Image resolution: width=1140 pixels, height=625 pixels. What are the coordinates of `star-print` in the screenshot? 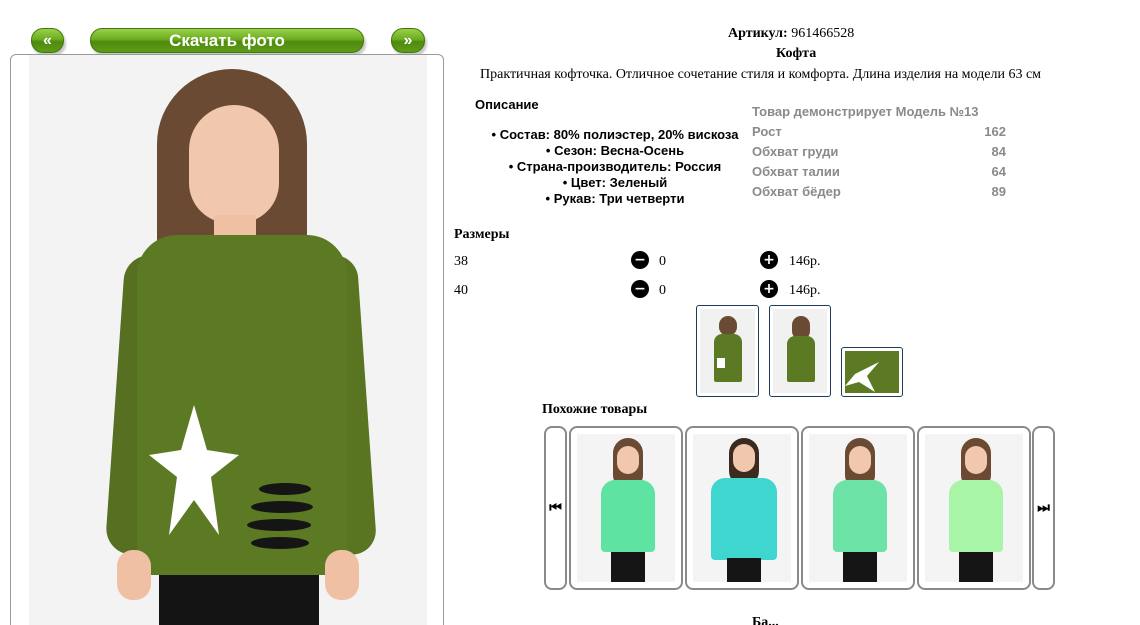 It's located at (194, 470).